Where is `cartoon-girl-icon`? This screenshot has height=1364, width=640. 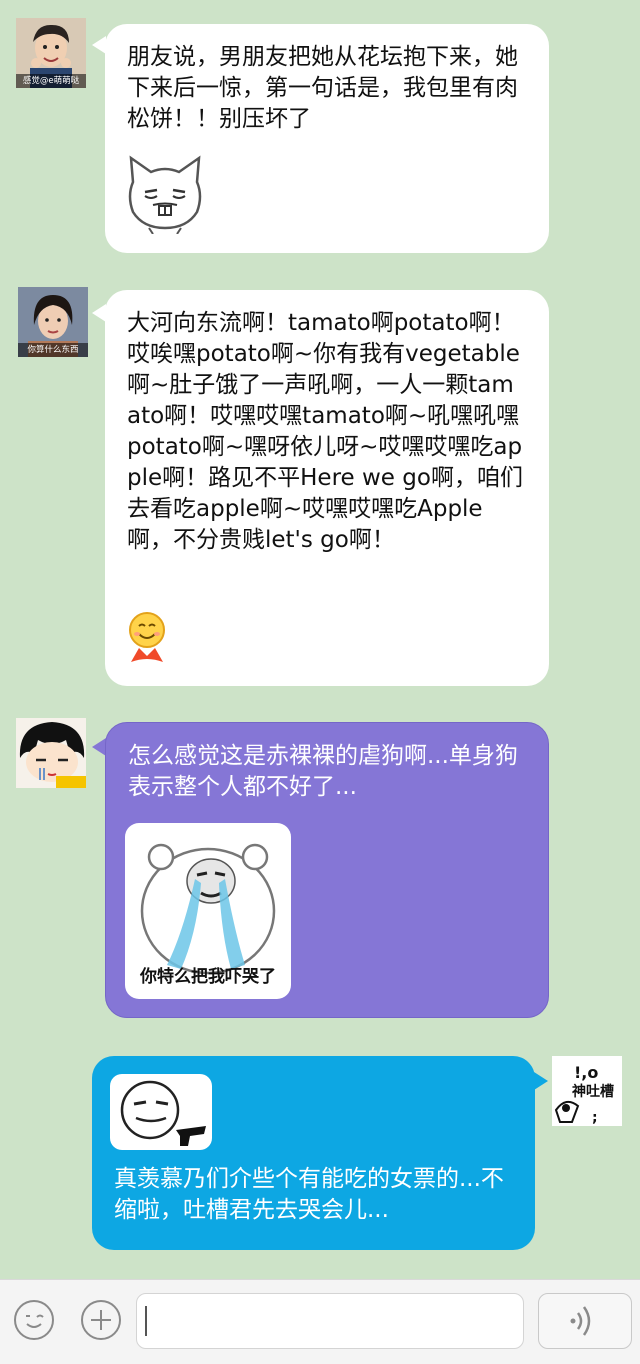 cartoon-girl-icon is located at coordinates (51, 753).